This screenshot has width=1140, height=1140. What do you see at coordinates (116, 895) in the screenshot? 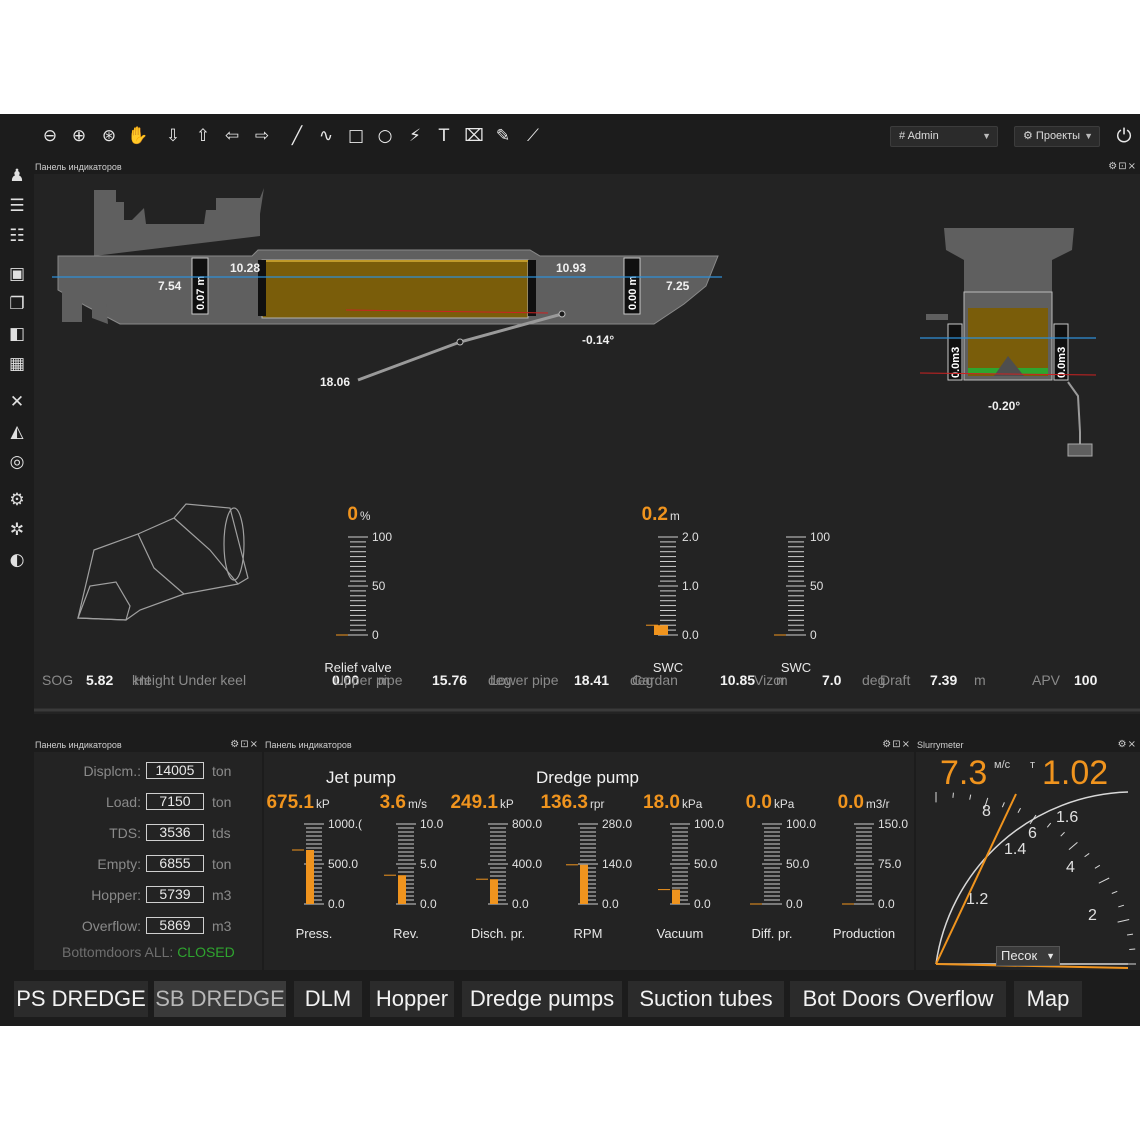
I see `stat-label: Hopper:` at bounding box center [116, 895].